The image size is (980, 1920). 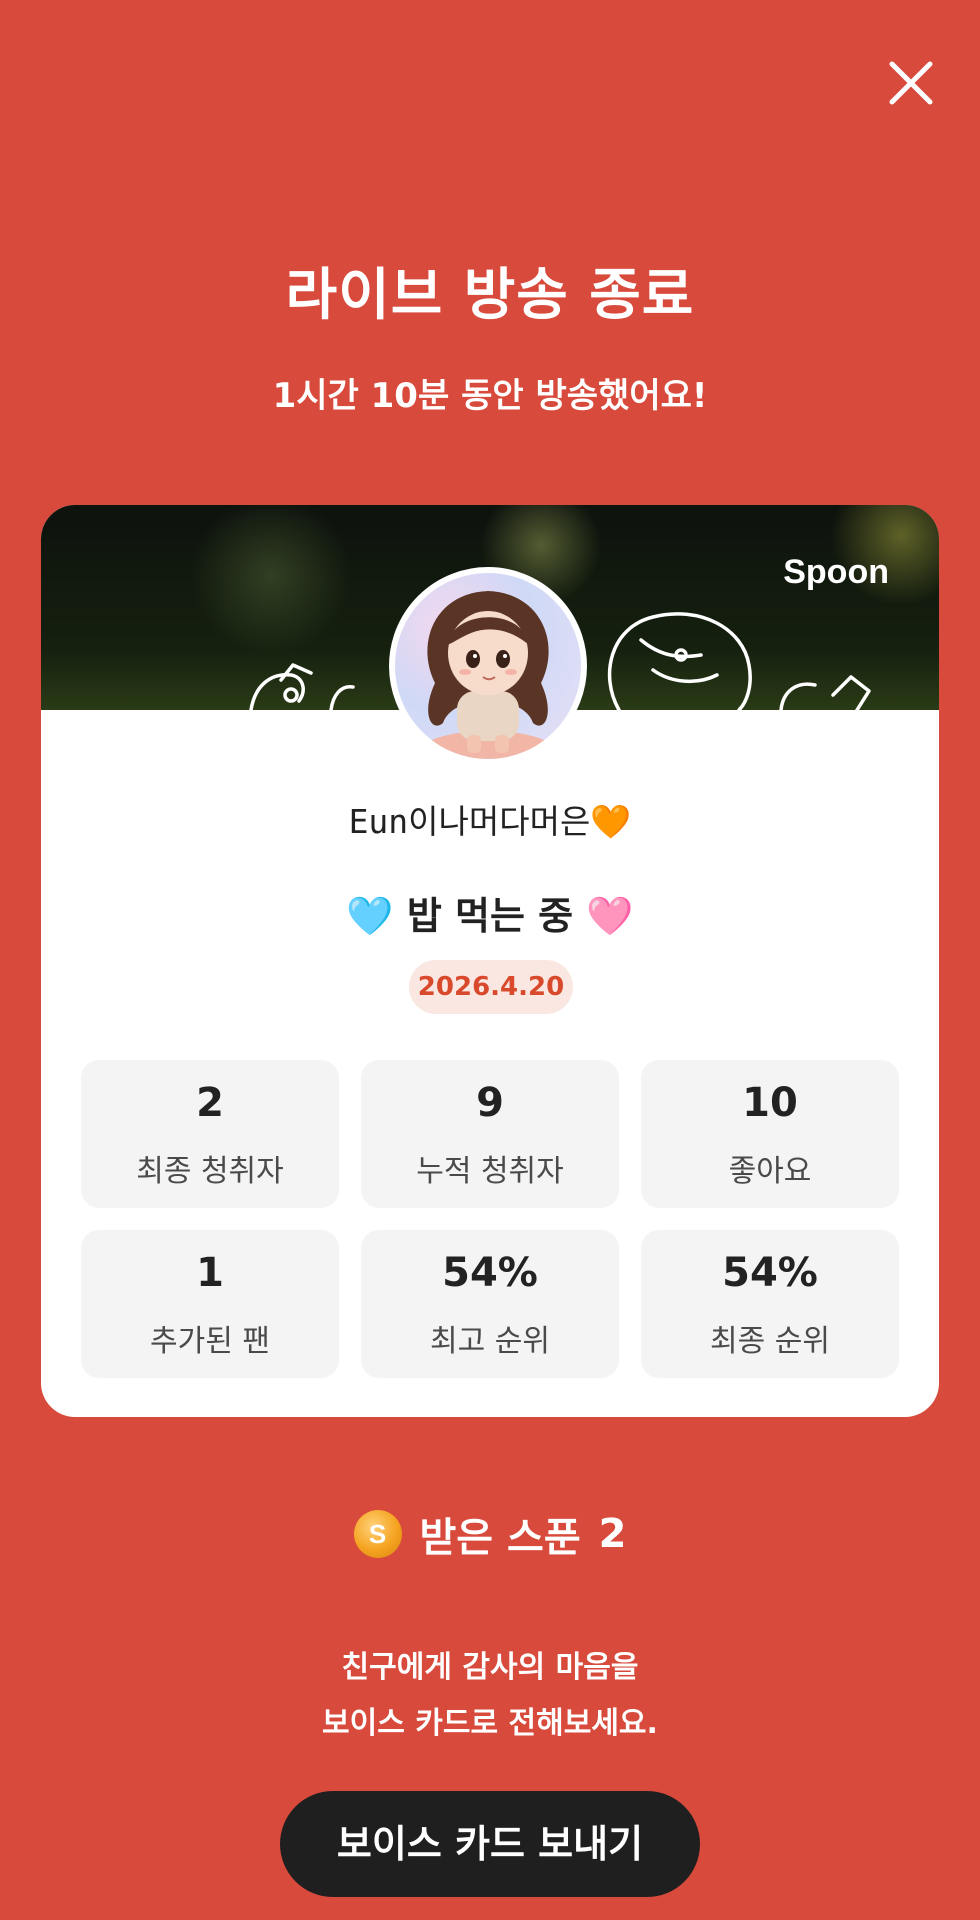 I want to click on thanks-message-line-1: 친구에게 감사의 마음을, so click(x=490, y=1667).